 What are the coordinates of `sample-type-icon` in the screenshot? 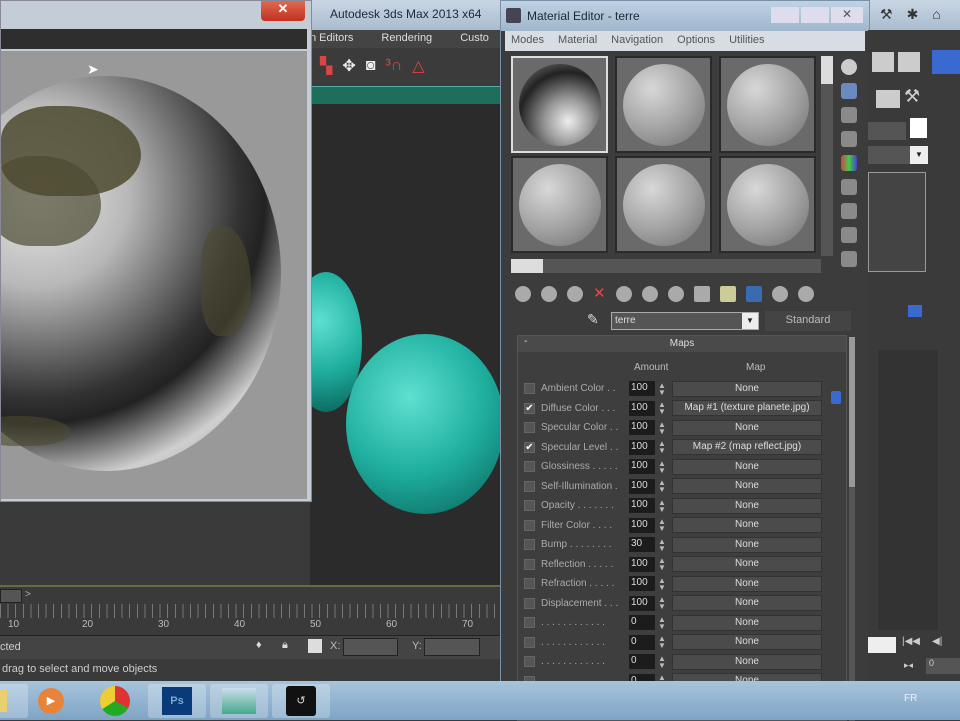 It's located at (849, 67).